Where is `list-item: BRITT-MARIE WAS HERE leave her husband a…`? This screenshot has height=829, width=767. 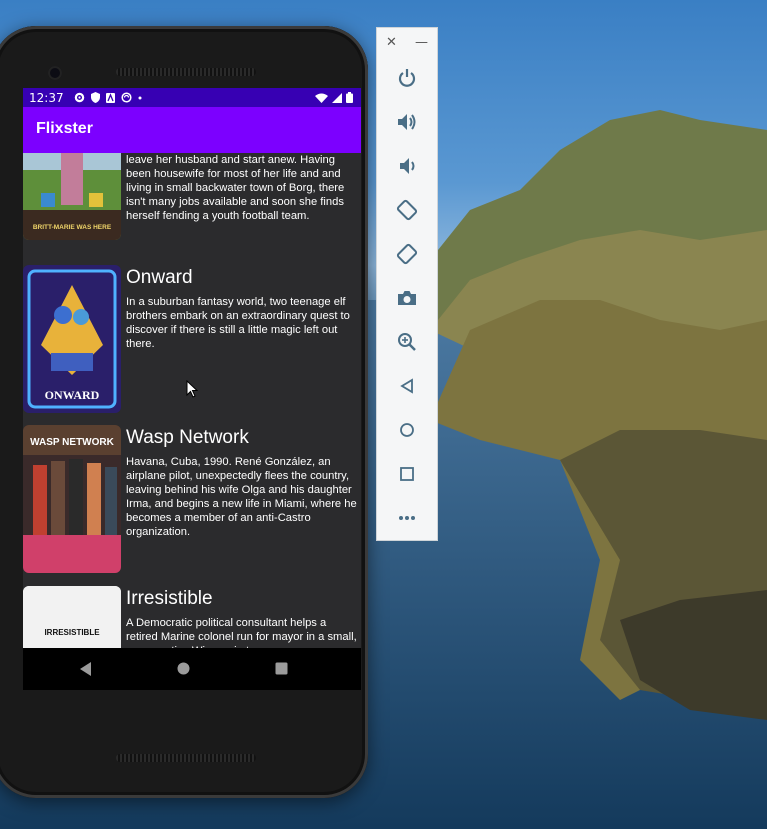 list-item: BRITT-MARIE WAS HERE leave her husband a… is located at coordinates (192, 199).